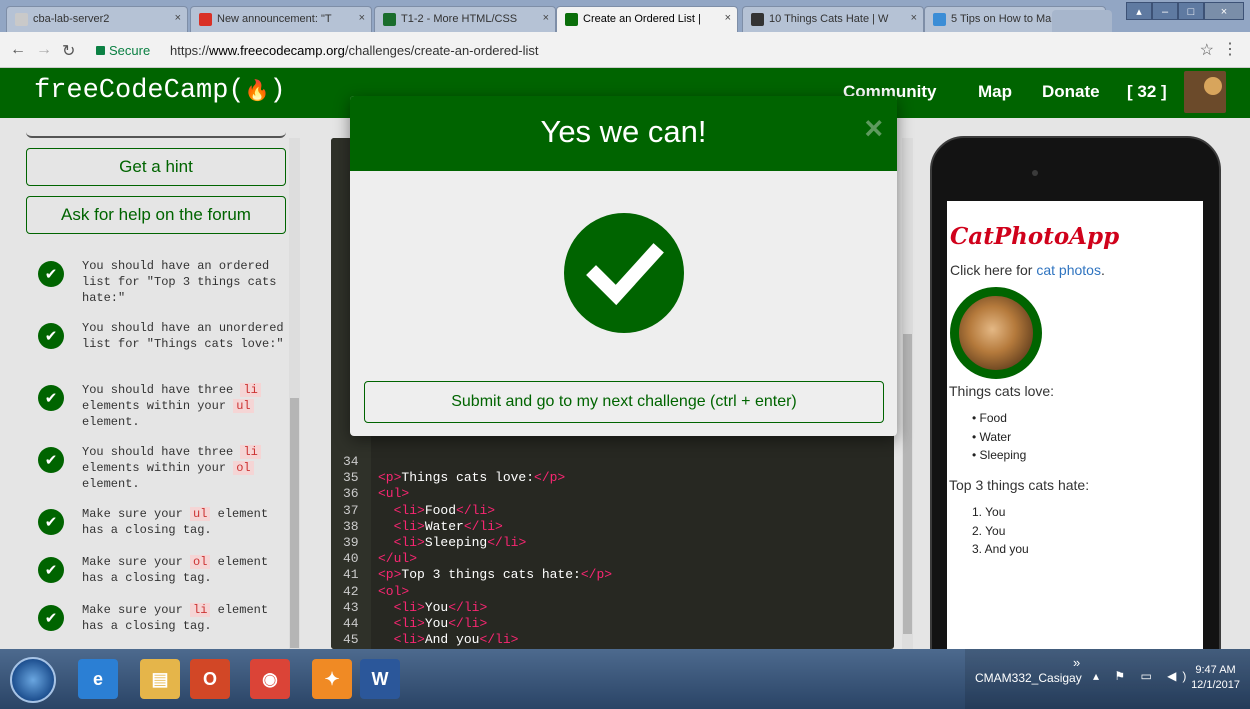 Image resolution: width=1250 pixels, height=709 pixels. Describe the element at coordinates (612, 624) in the screenshot. I see `code-line: 44 <li>You</li>` at that location.